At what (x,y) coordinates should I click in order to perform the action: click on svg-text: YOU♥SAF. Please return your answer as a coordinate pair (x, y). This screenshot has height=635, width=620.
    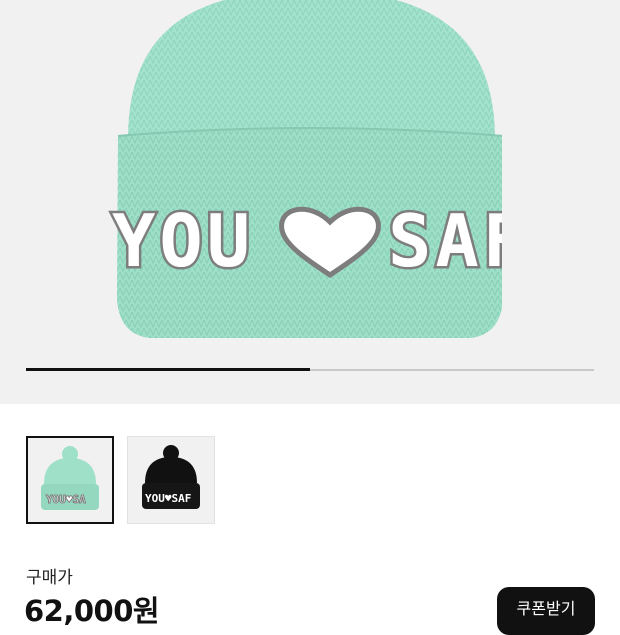
    Looking at the image, I should click on (168, 498).